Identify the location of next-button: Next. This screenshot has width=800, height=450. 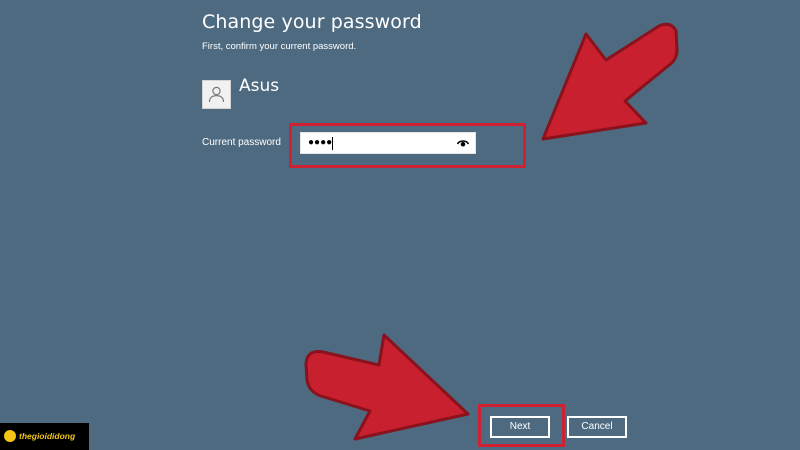
(520, 427).